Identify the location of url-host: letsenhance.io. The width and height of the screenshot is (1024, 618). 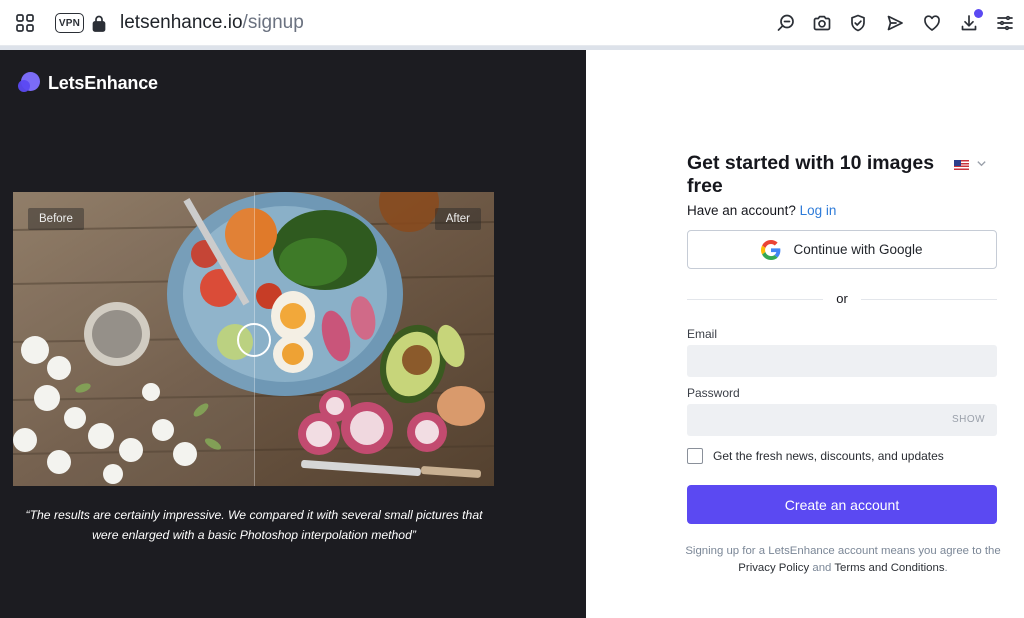
(181, 22).